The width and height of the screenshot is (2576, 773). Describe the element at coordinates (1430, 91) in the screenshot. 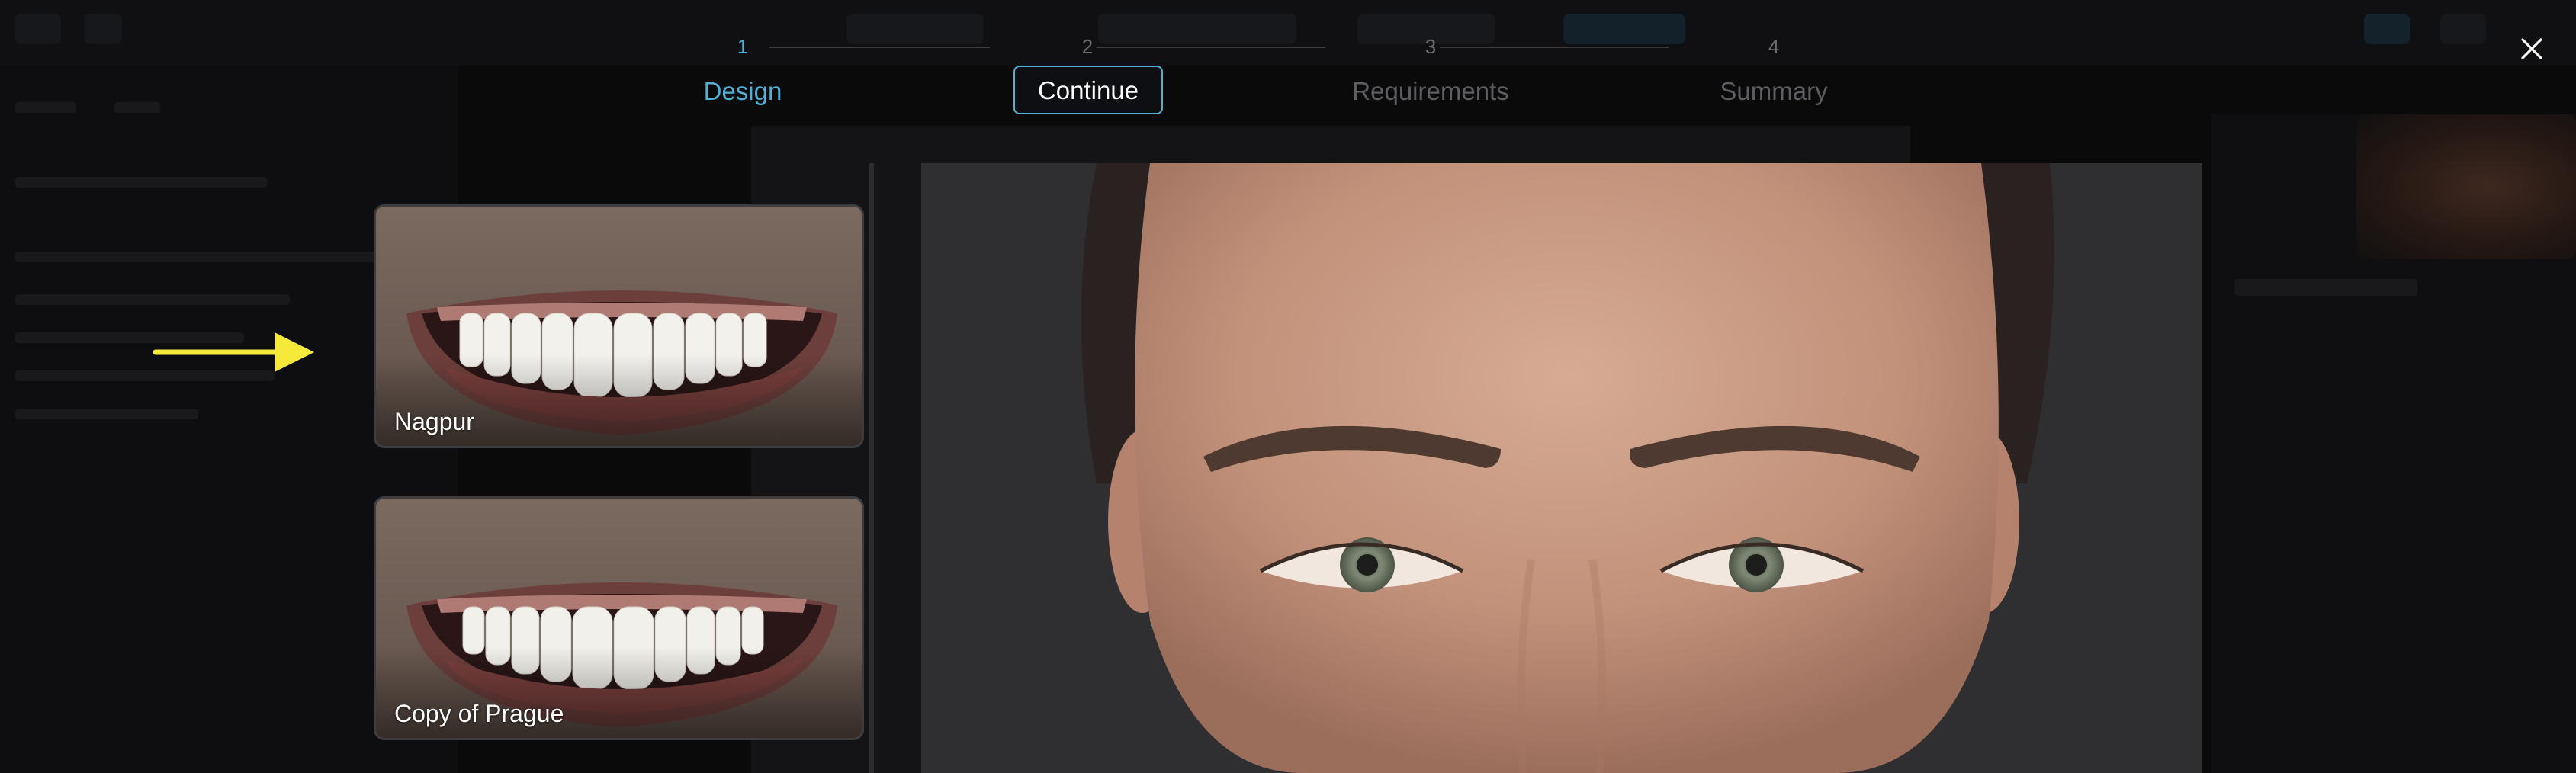

I see `step-label: Requirements` at that location.